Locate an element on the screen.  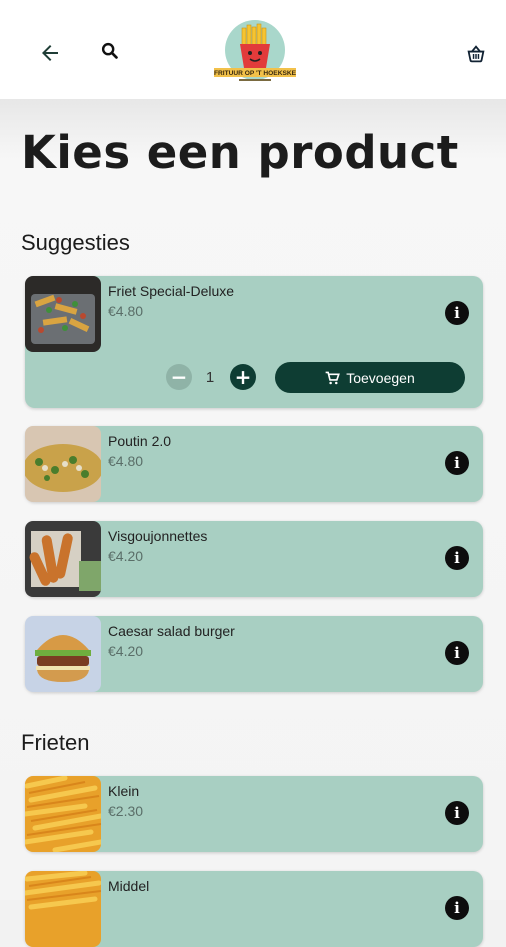
app-header: FRITUUR OP 'T HOEKSKE is located at coordinates (253, 49).